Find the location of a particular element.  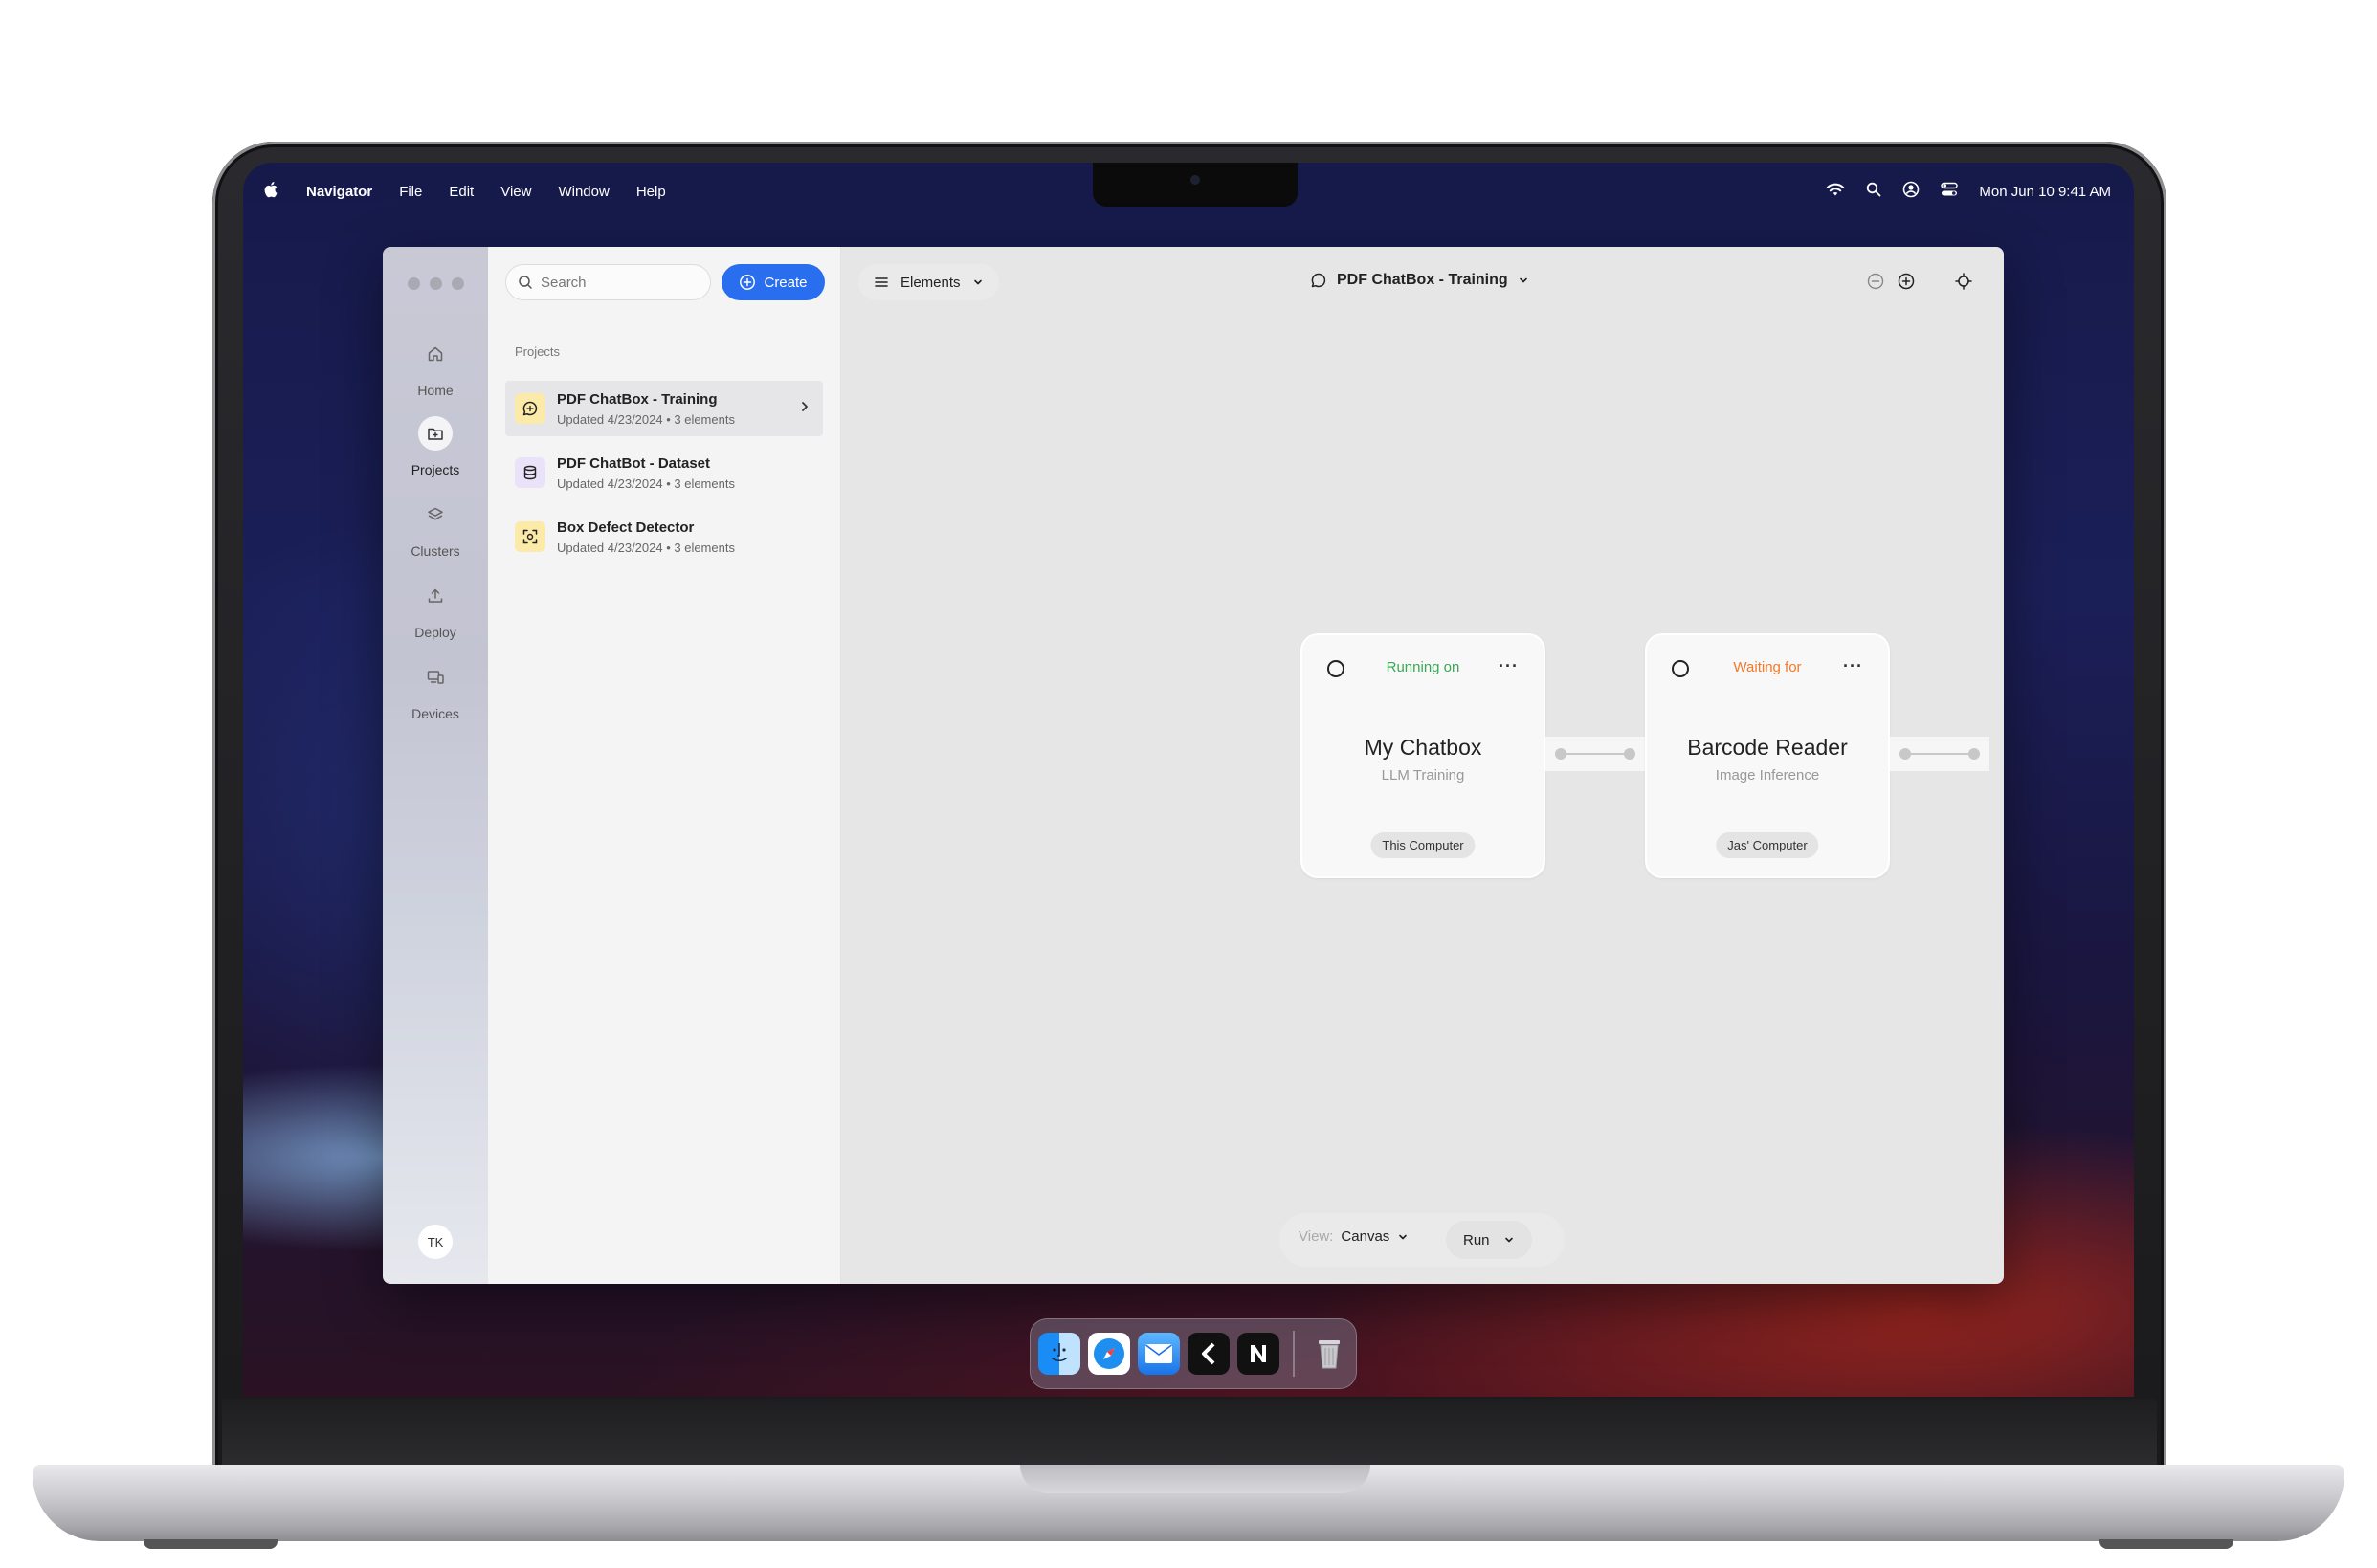

trash-icon is located at coordinates (1329, 1354).